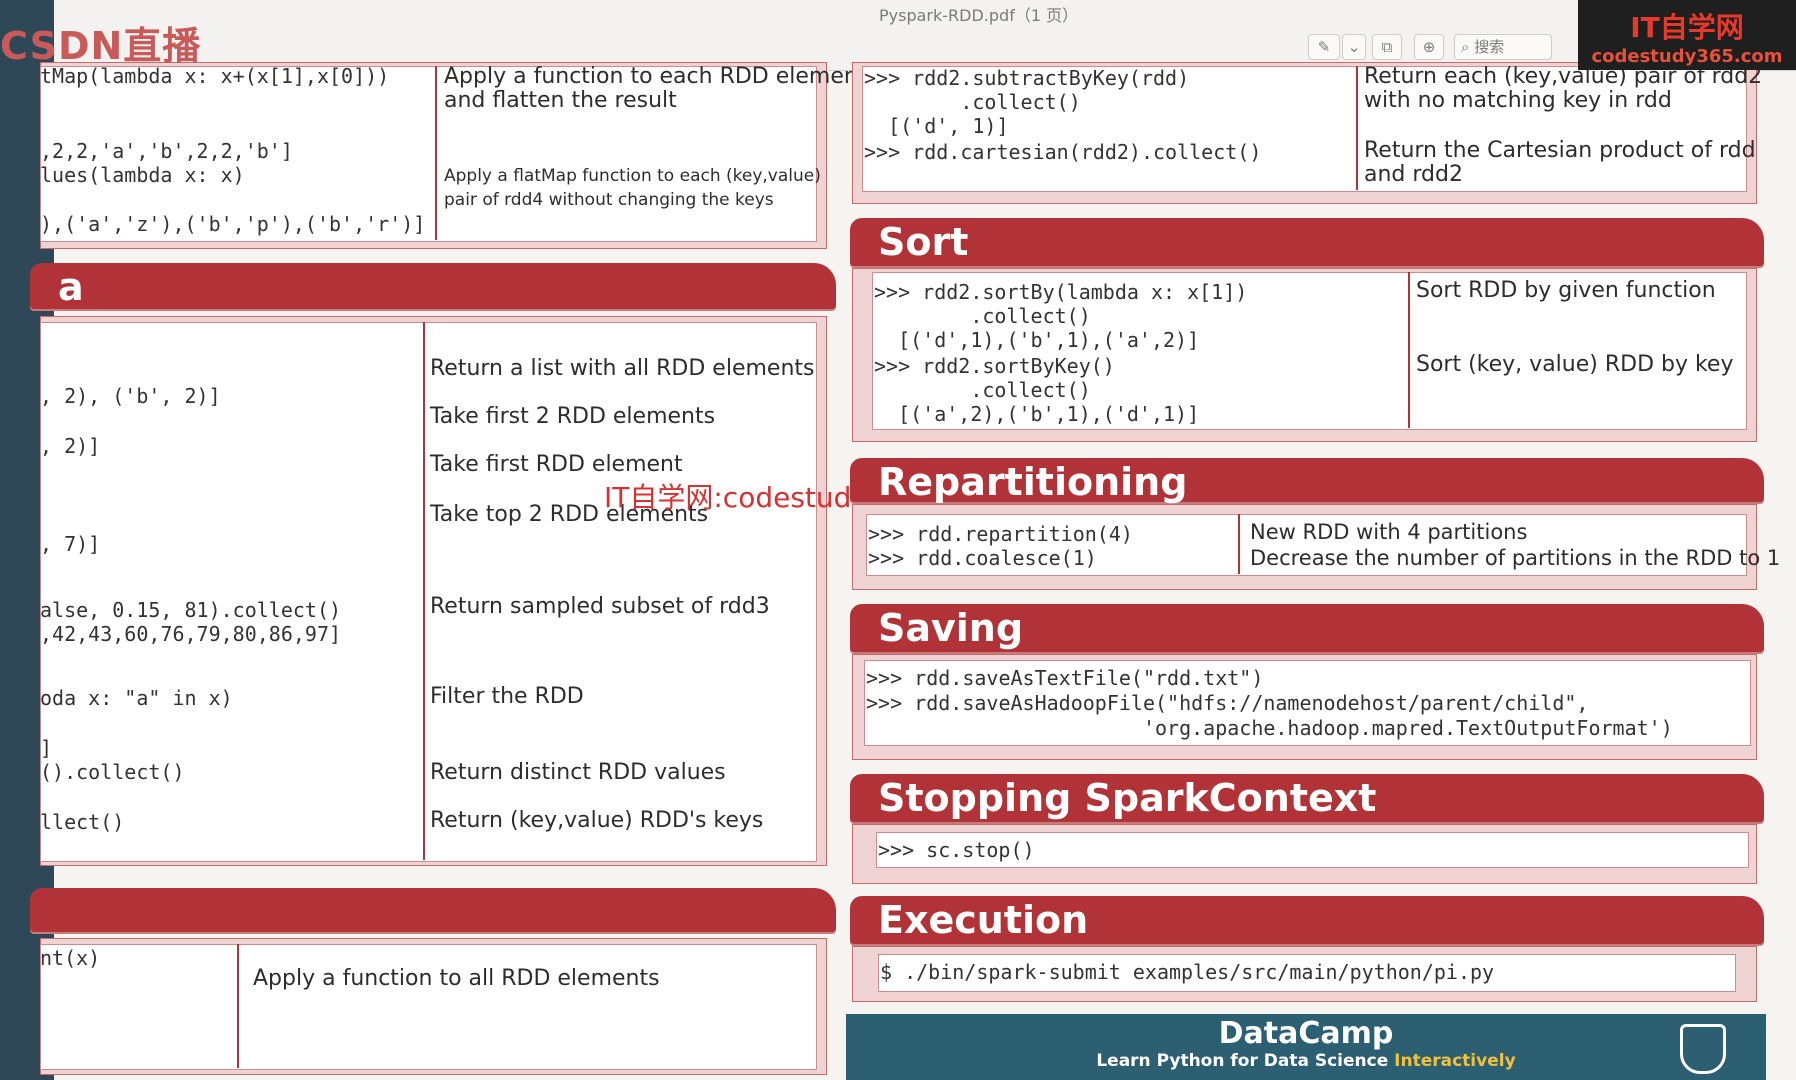 Image resolution: width=1796 pixels, height=1080 pixels. What do you see at coordinates (1307, 920) in the screenshot?
I see `execution-header: Execution` at bounding box center [1307, 920].